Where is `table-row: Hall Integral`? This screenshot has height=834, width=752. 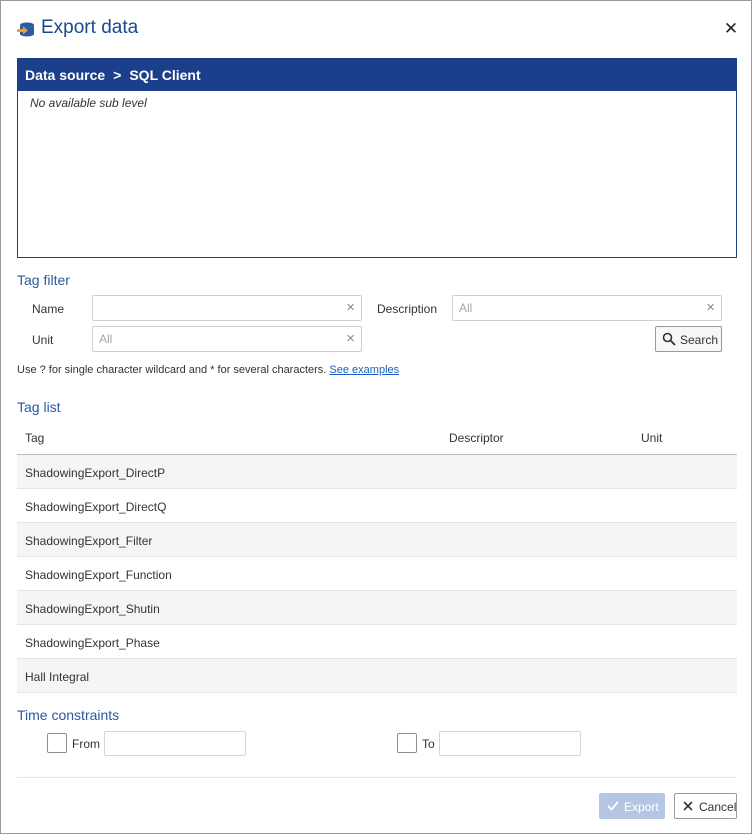 table-row: Hall Integral is located at coordinates (377, 676).